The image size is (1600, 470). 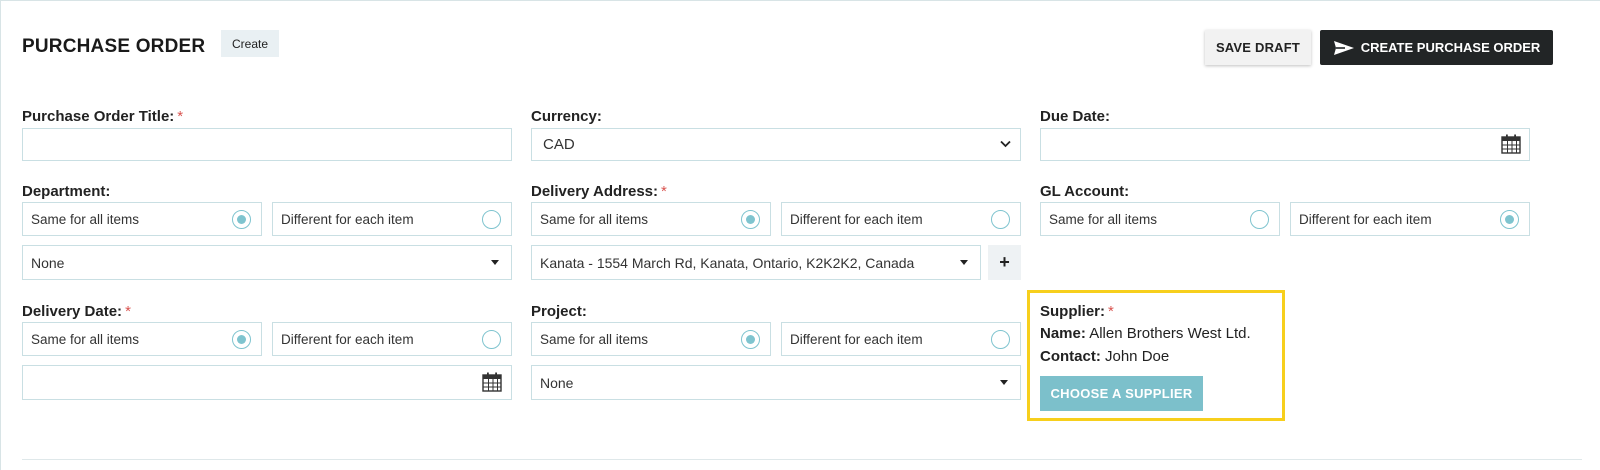 I want to click on section-divider, so click(x=802, y=459).